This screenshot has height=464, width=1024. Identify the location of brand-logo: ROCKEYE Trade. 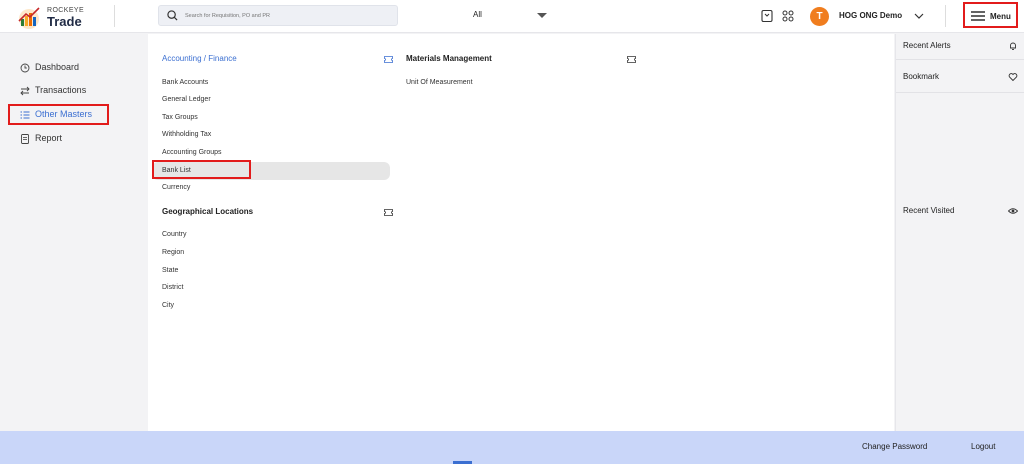
(66, 17).